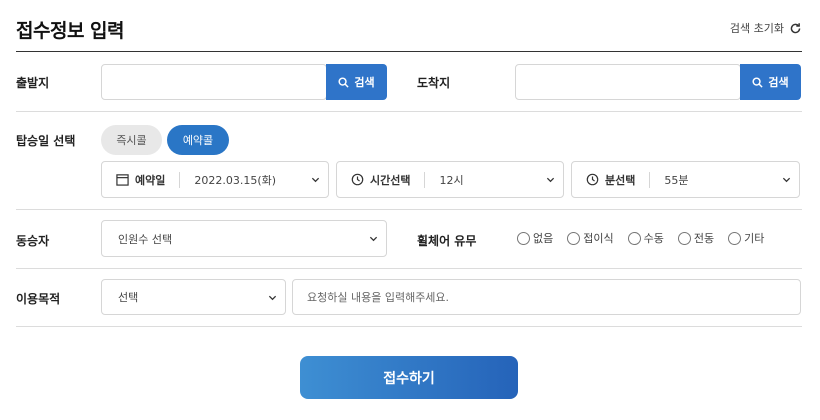 Image resolution: width=820 pixels, height=420 pixels. Describe the element at coordinates (122, 180) in the screenshot. I see `calendar-icon` at that location.